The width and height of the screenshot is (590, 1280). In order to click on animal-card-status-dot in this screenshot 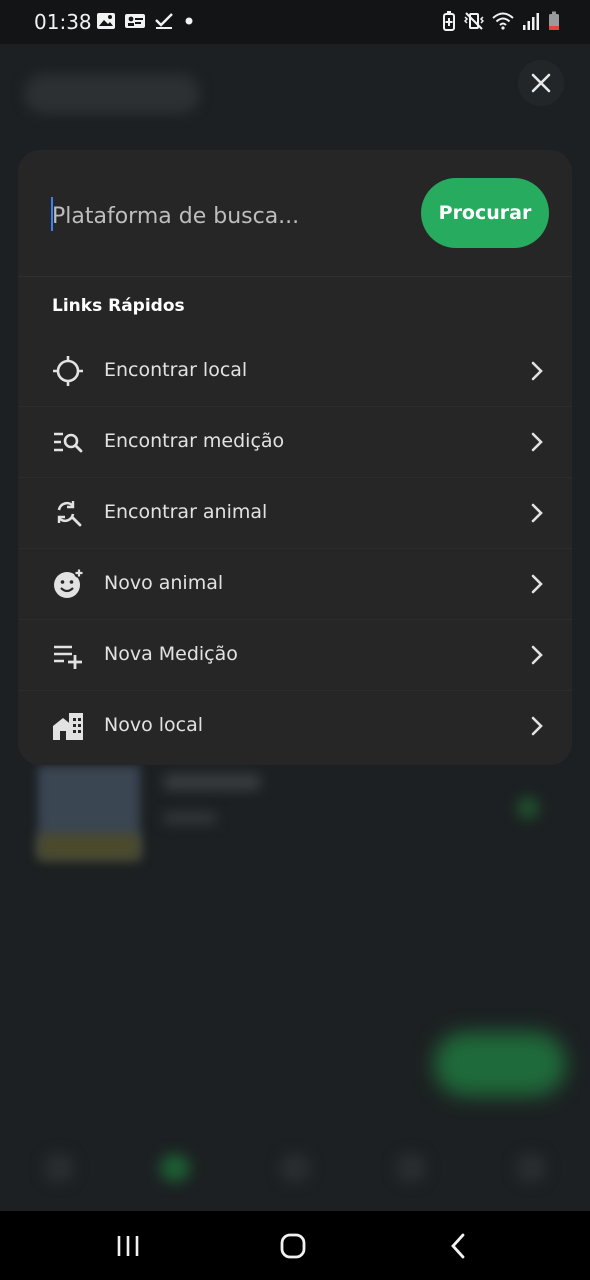, I will do `click(528, 808)`.